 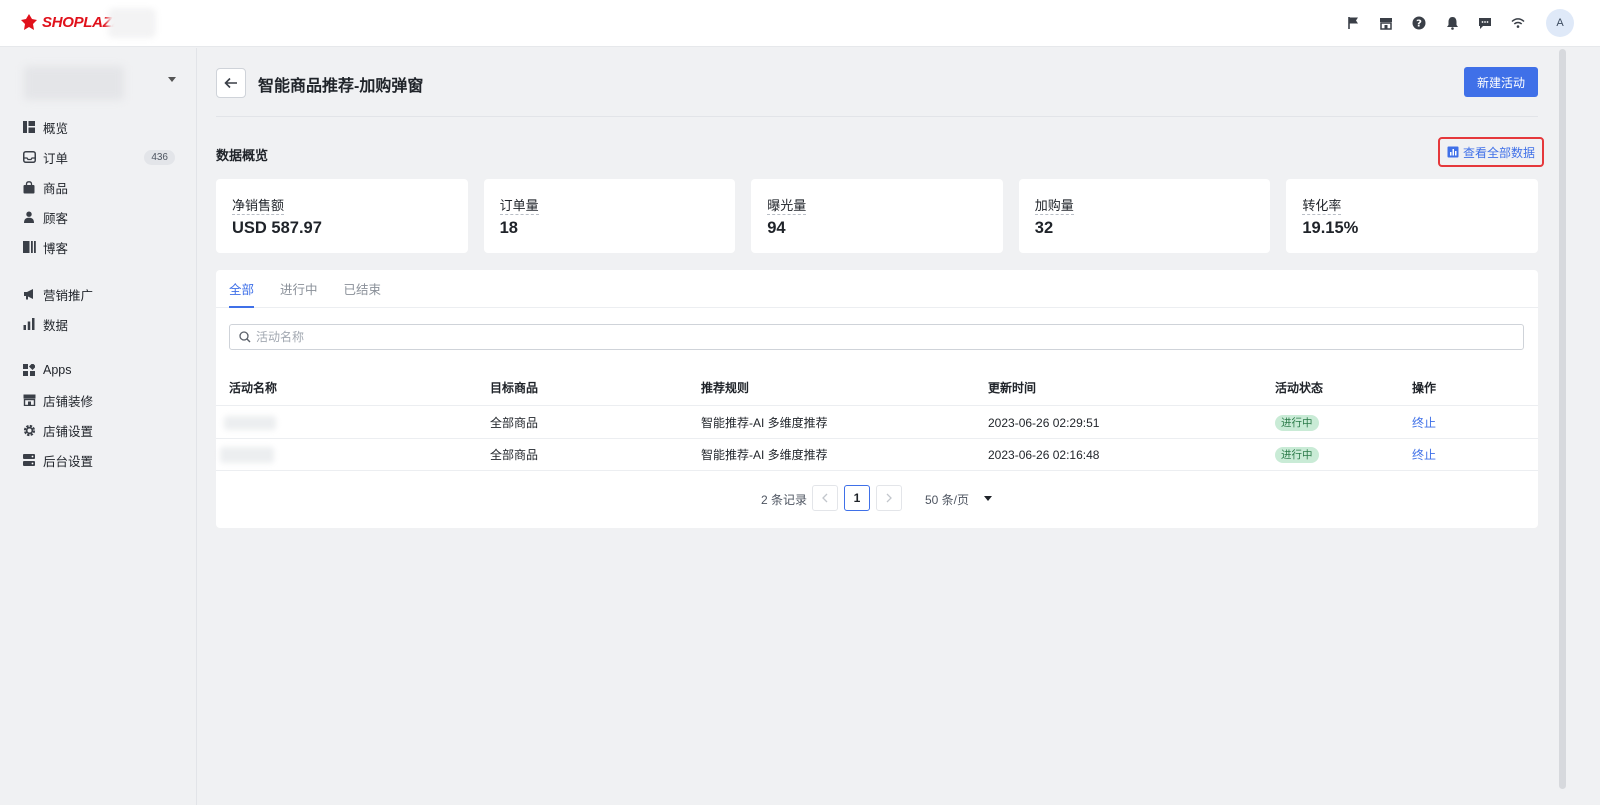 What do you see at coordinates (1485, 23) in the screenshot?
I see `message-icon` at bounding box center [1485, 23].